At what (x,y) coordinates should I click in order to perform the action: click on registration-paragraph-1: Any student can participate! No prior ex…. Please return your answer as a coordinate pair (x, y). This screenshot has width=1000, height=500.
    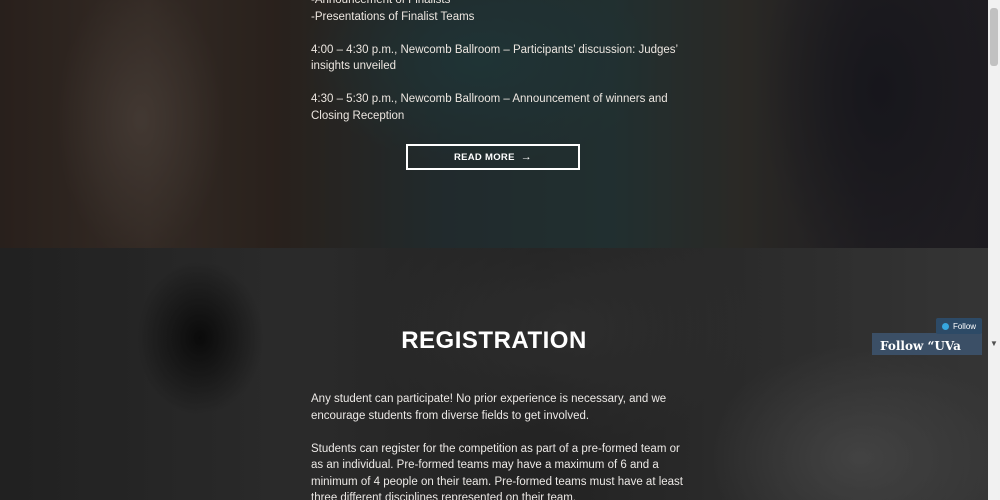
    Looking at the image, I should click on (489, 407).